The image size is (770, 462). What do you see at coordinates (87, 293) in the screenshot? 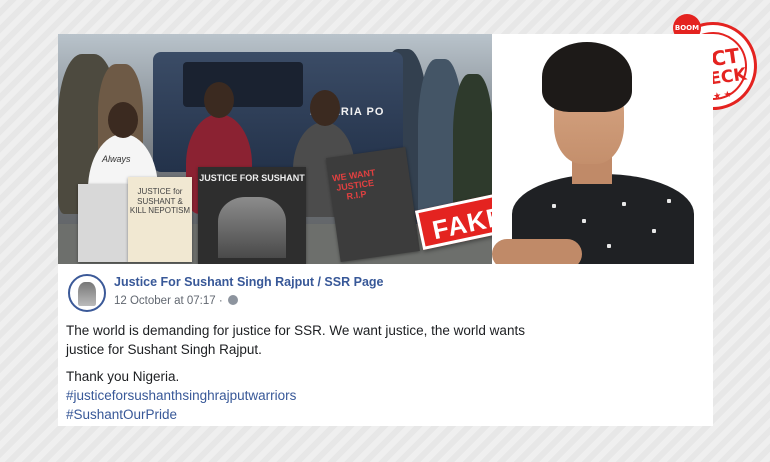
I see `page-avatar` at bounding box center [87, 293].